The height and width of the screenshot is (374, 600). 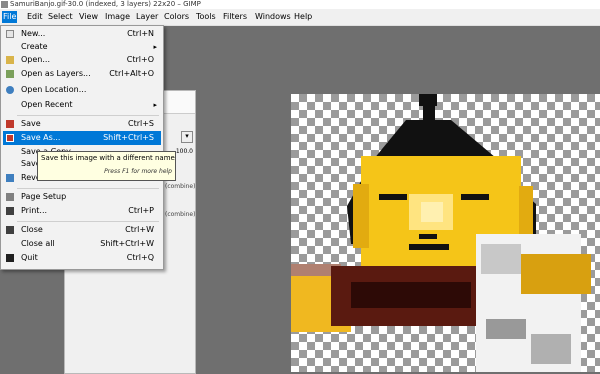 What do you see at coordinates (10, 74) in the screenshot?
I see `layers-icon` at bounding box center [10, 74].